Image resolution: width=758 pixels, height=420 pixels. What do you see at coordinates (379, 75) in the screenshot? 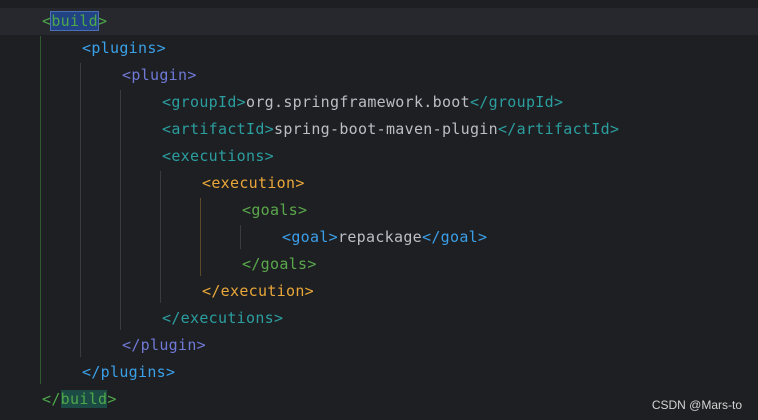
I see `code-line: <plugin>` at bounding box center [379, 75].